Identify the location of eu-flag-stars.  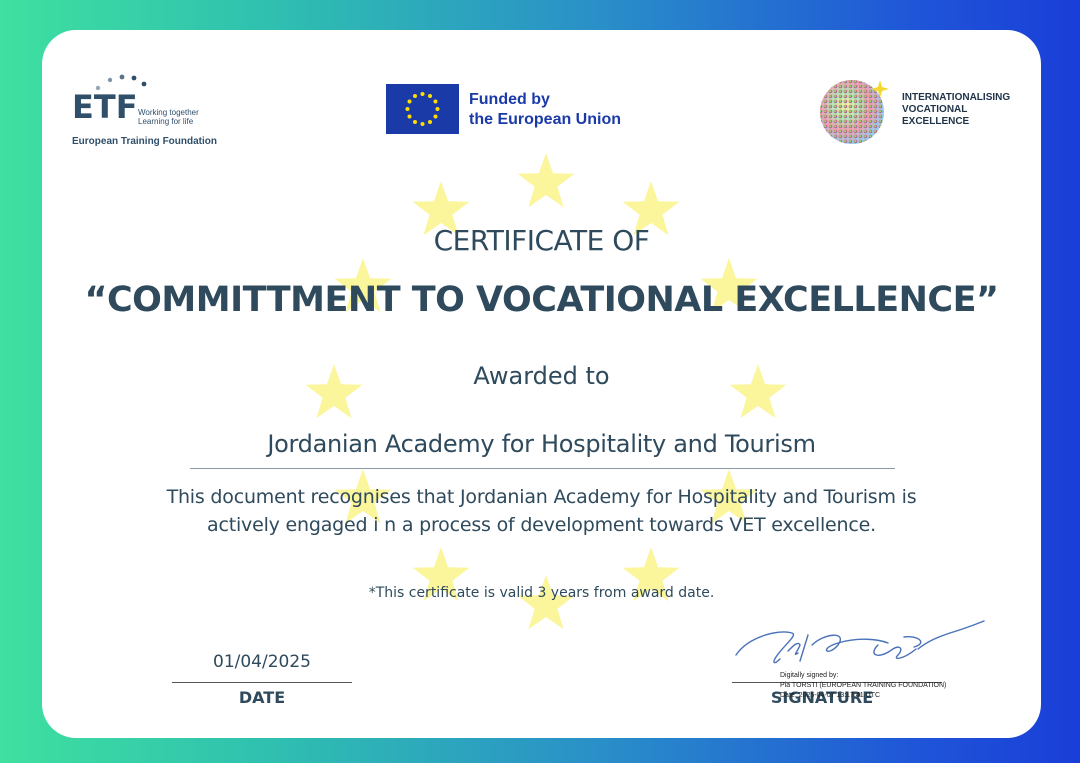
(422, 109).